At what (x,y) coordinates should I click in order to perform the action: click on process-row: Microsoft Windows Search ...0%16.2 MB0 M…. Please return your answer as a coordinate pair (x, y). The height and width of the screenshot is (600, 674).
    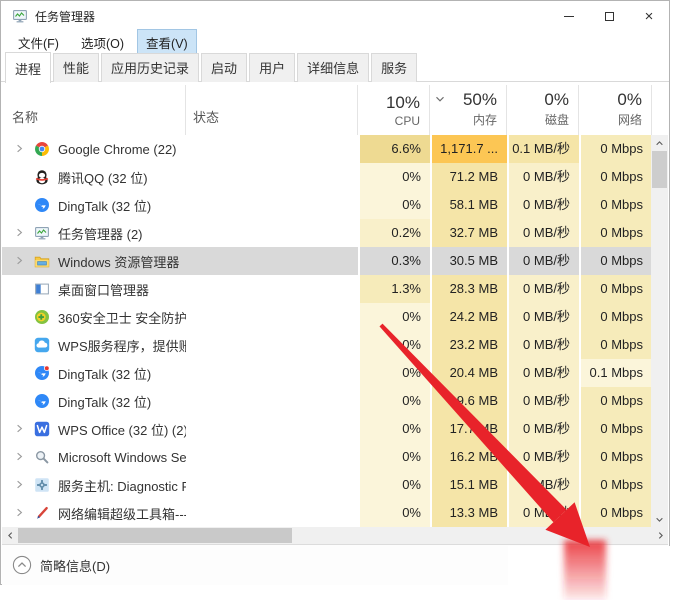
    Looking at the image, I should click on (327, 457).